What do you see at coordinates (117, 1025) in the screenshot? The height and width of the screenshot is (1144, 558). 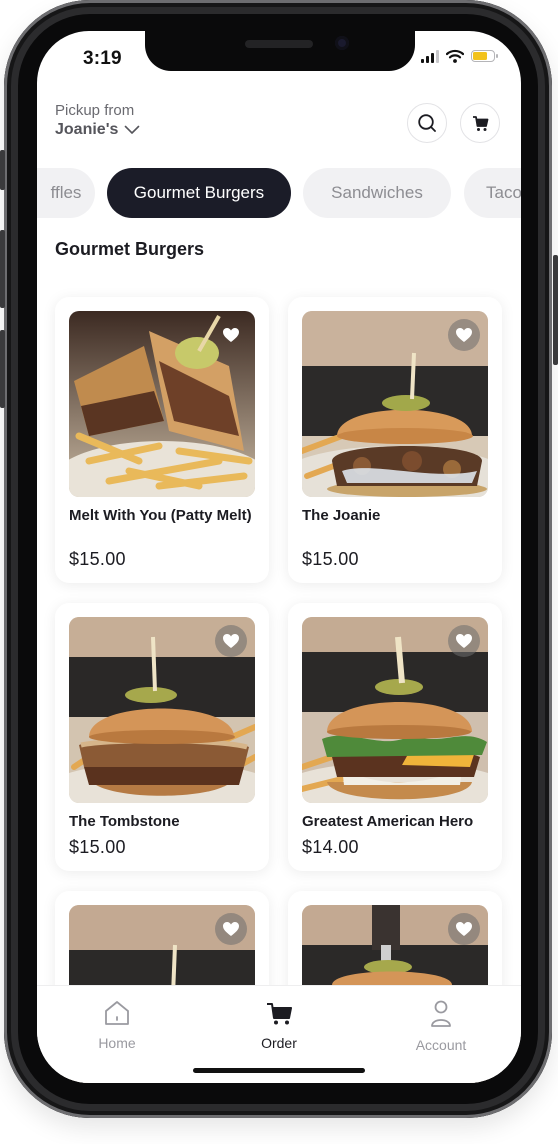 I see `tab-home: Home` at bounding box center [117, 1025].